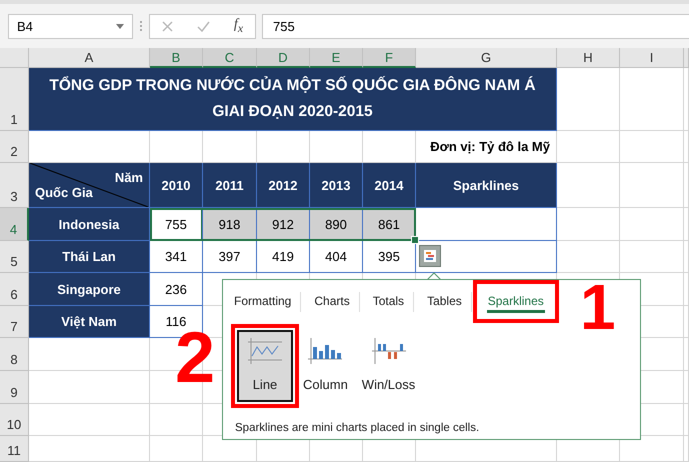 The width and height of the screenshot is (689, 462). What do you see at coordinates (14, 449) in the screenshot?
I see `row-header: 11` at bounding box center [14, 449].